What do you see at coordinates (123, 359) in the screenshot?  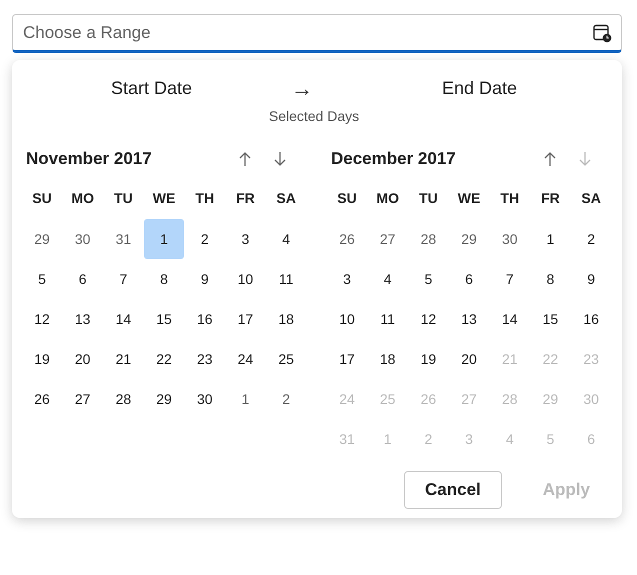 I see `day-cell: 21` at bounding box center [123, 359].